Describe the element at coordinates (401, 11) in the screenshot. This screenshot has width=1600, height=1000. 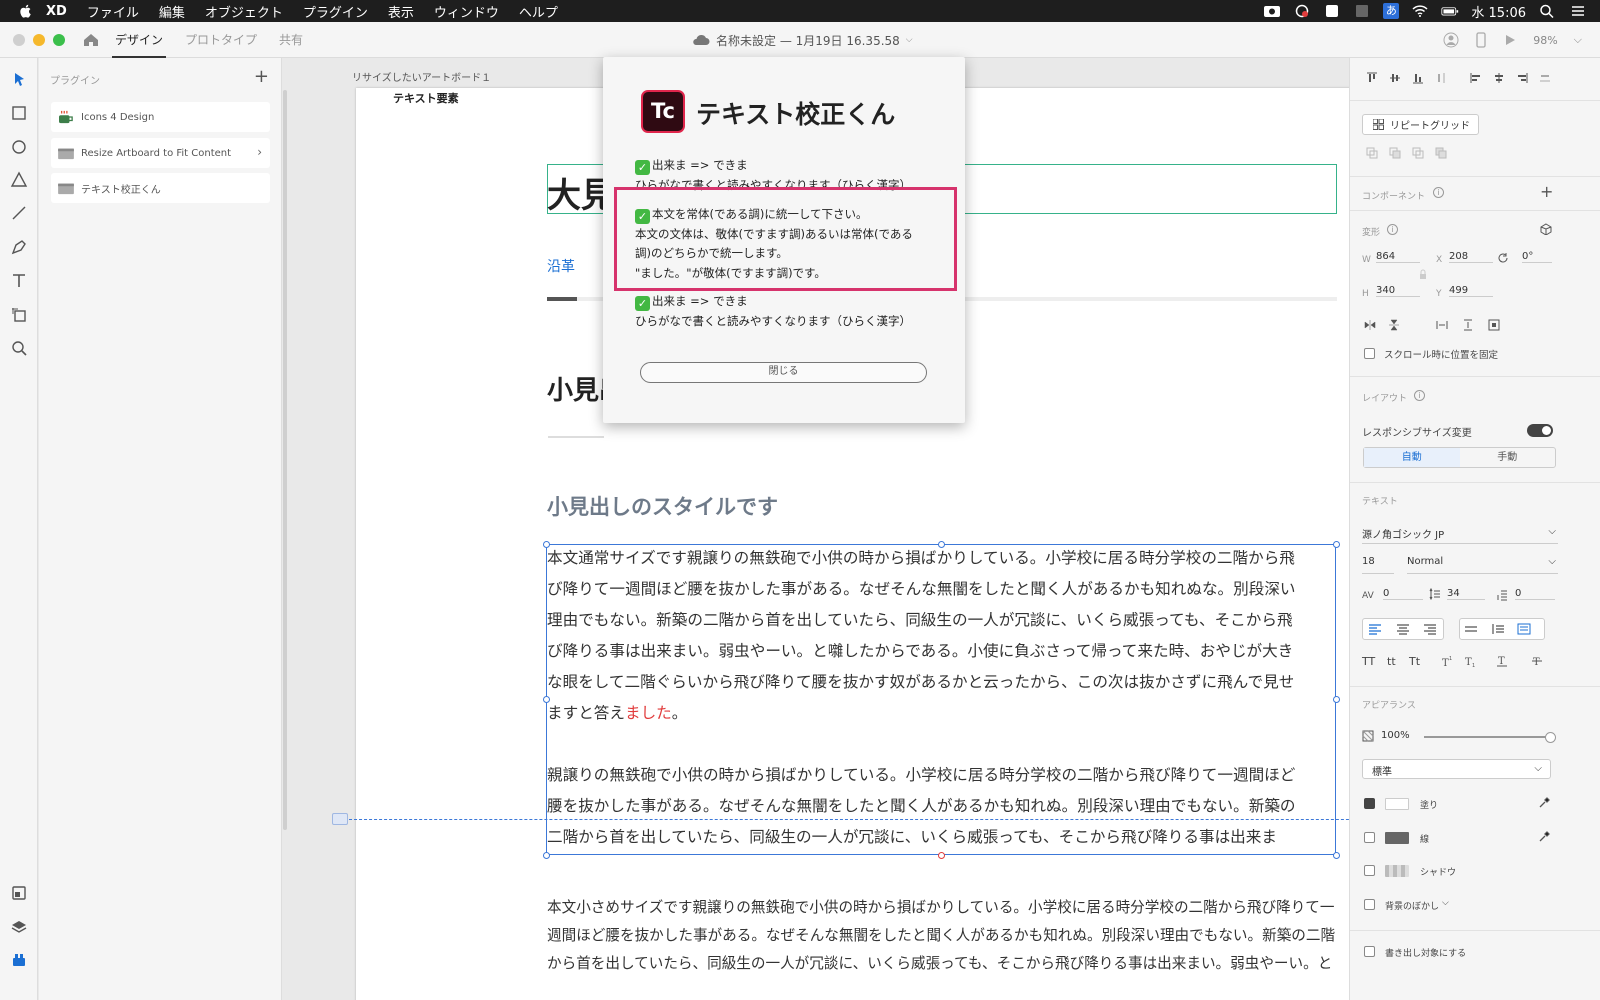
I see `menu-view: 表示` at that location.